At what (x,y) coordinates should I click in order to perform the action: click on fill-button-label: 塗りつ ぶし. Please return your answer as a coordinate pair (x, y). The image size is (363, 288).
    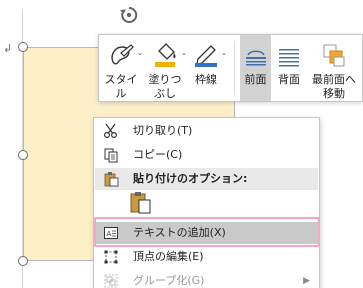
    Looking at the image, I should click on (165, 86).